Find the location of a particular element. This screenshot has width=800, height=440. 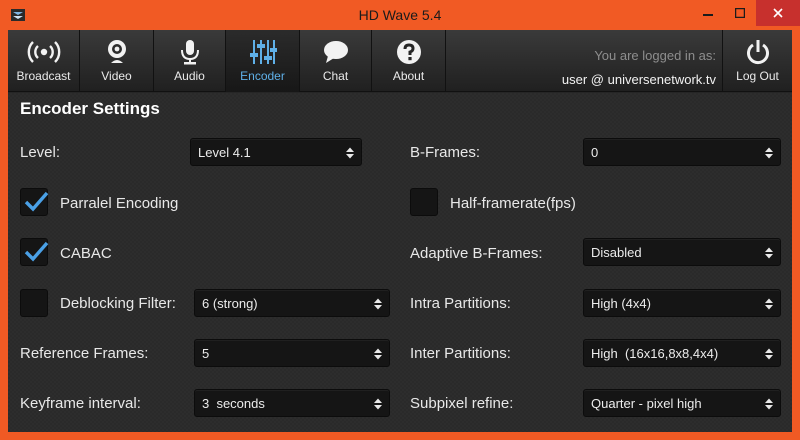

level-label: Level: is located at coordinates (40, 152).